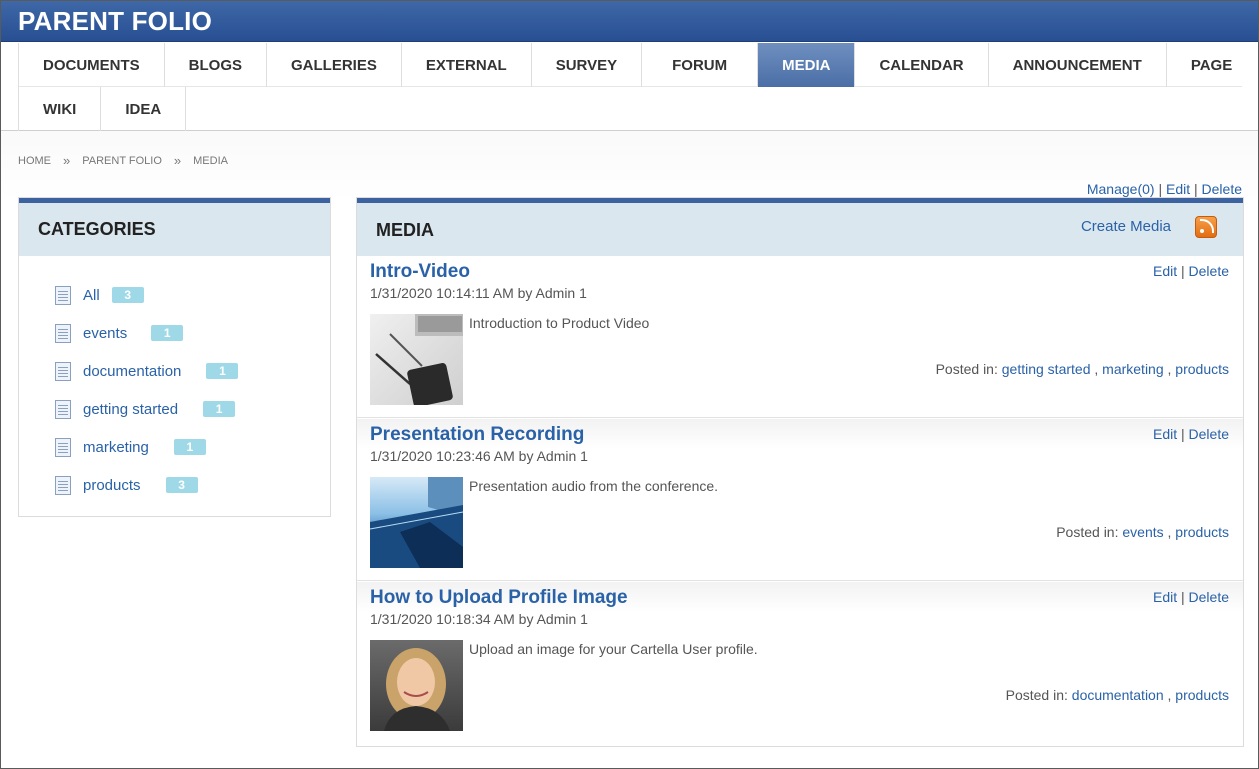 This screenshot has height=769, width=1259. What do you see at coordinates (174, 227) in the screenshot?
I see `categories-title: CATEGORIES` at bounding box center [174, 227].